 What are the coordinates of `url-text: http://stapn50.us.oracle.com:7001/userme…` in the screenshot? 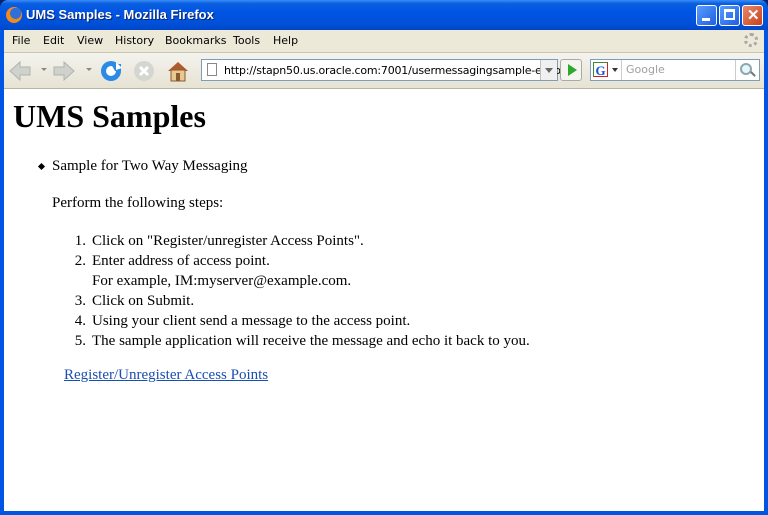 It's located at (394, 70).